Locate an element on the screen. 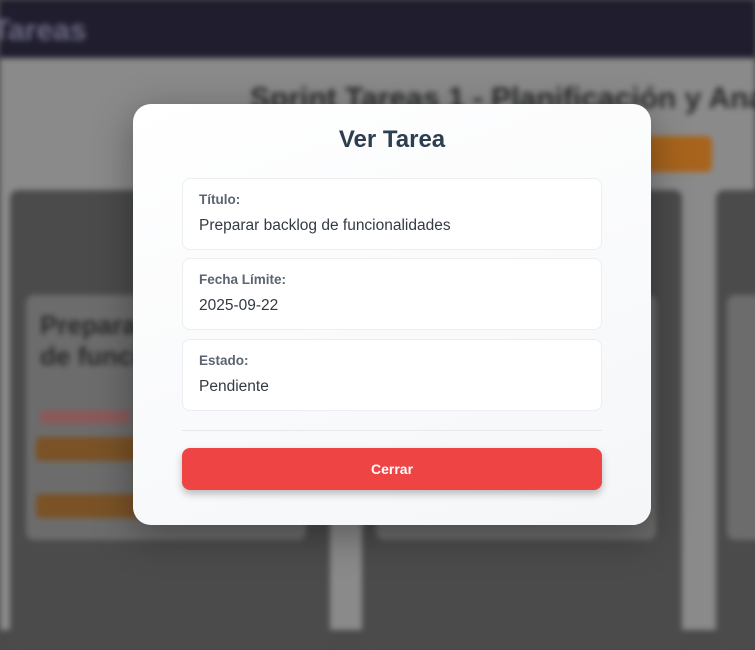 The height and width of the screenshot is (650, 755). due-date-value: 2025-09-22 is located at coordinates (239, 305).